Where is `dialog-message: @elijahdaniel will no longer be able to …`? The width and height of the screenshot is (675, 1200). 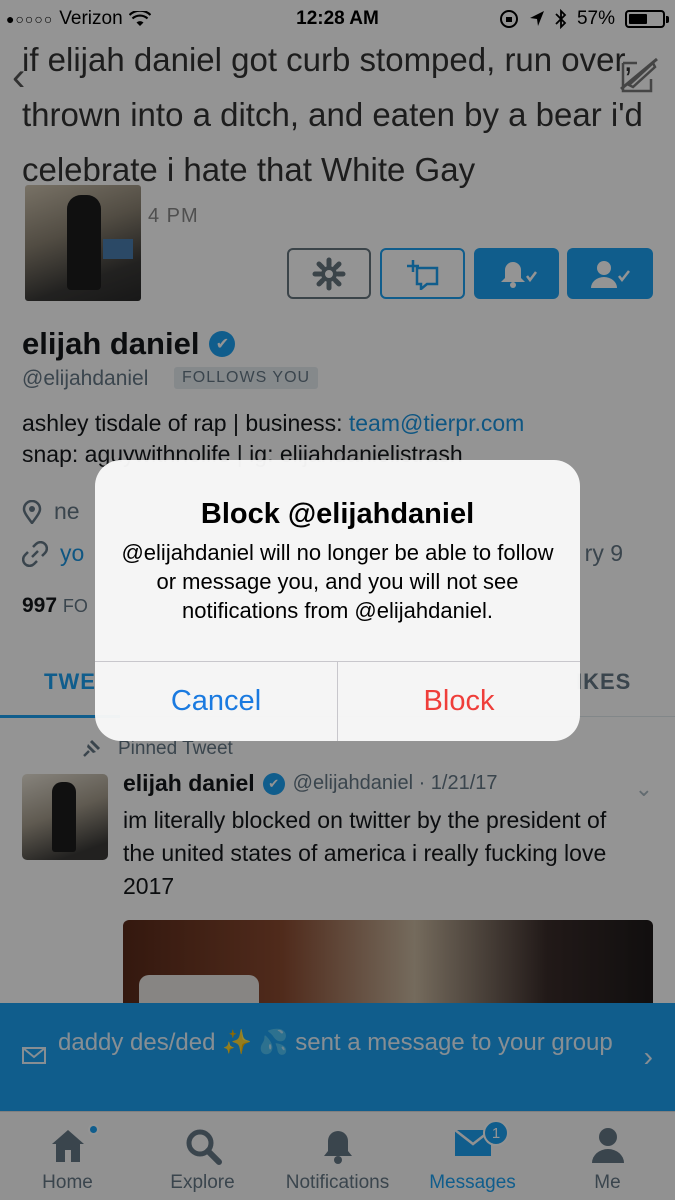
dialog-message: @elijahdaniel will no longer be able to … is located at coordinates (337, 581).